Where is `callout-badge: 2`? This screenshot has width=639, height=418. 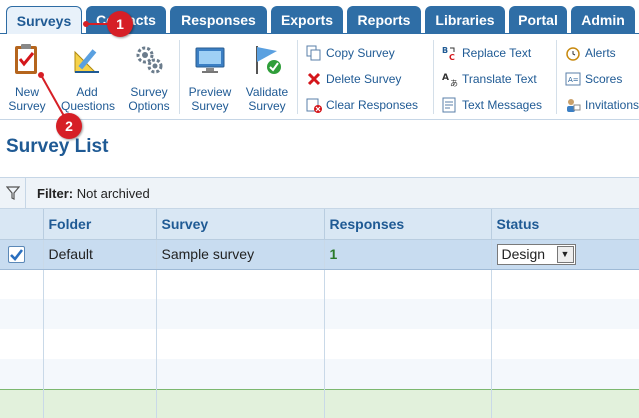 callout-badge: 2 is located at coordinates (69, 126).